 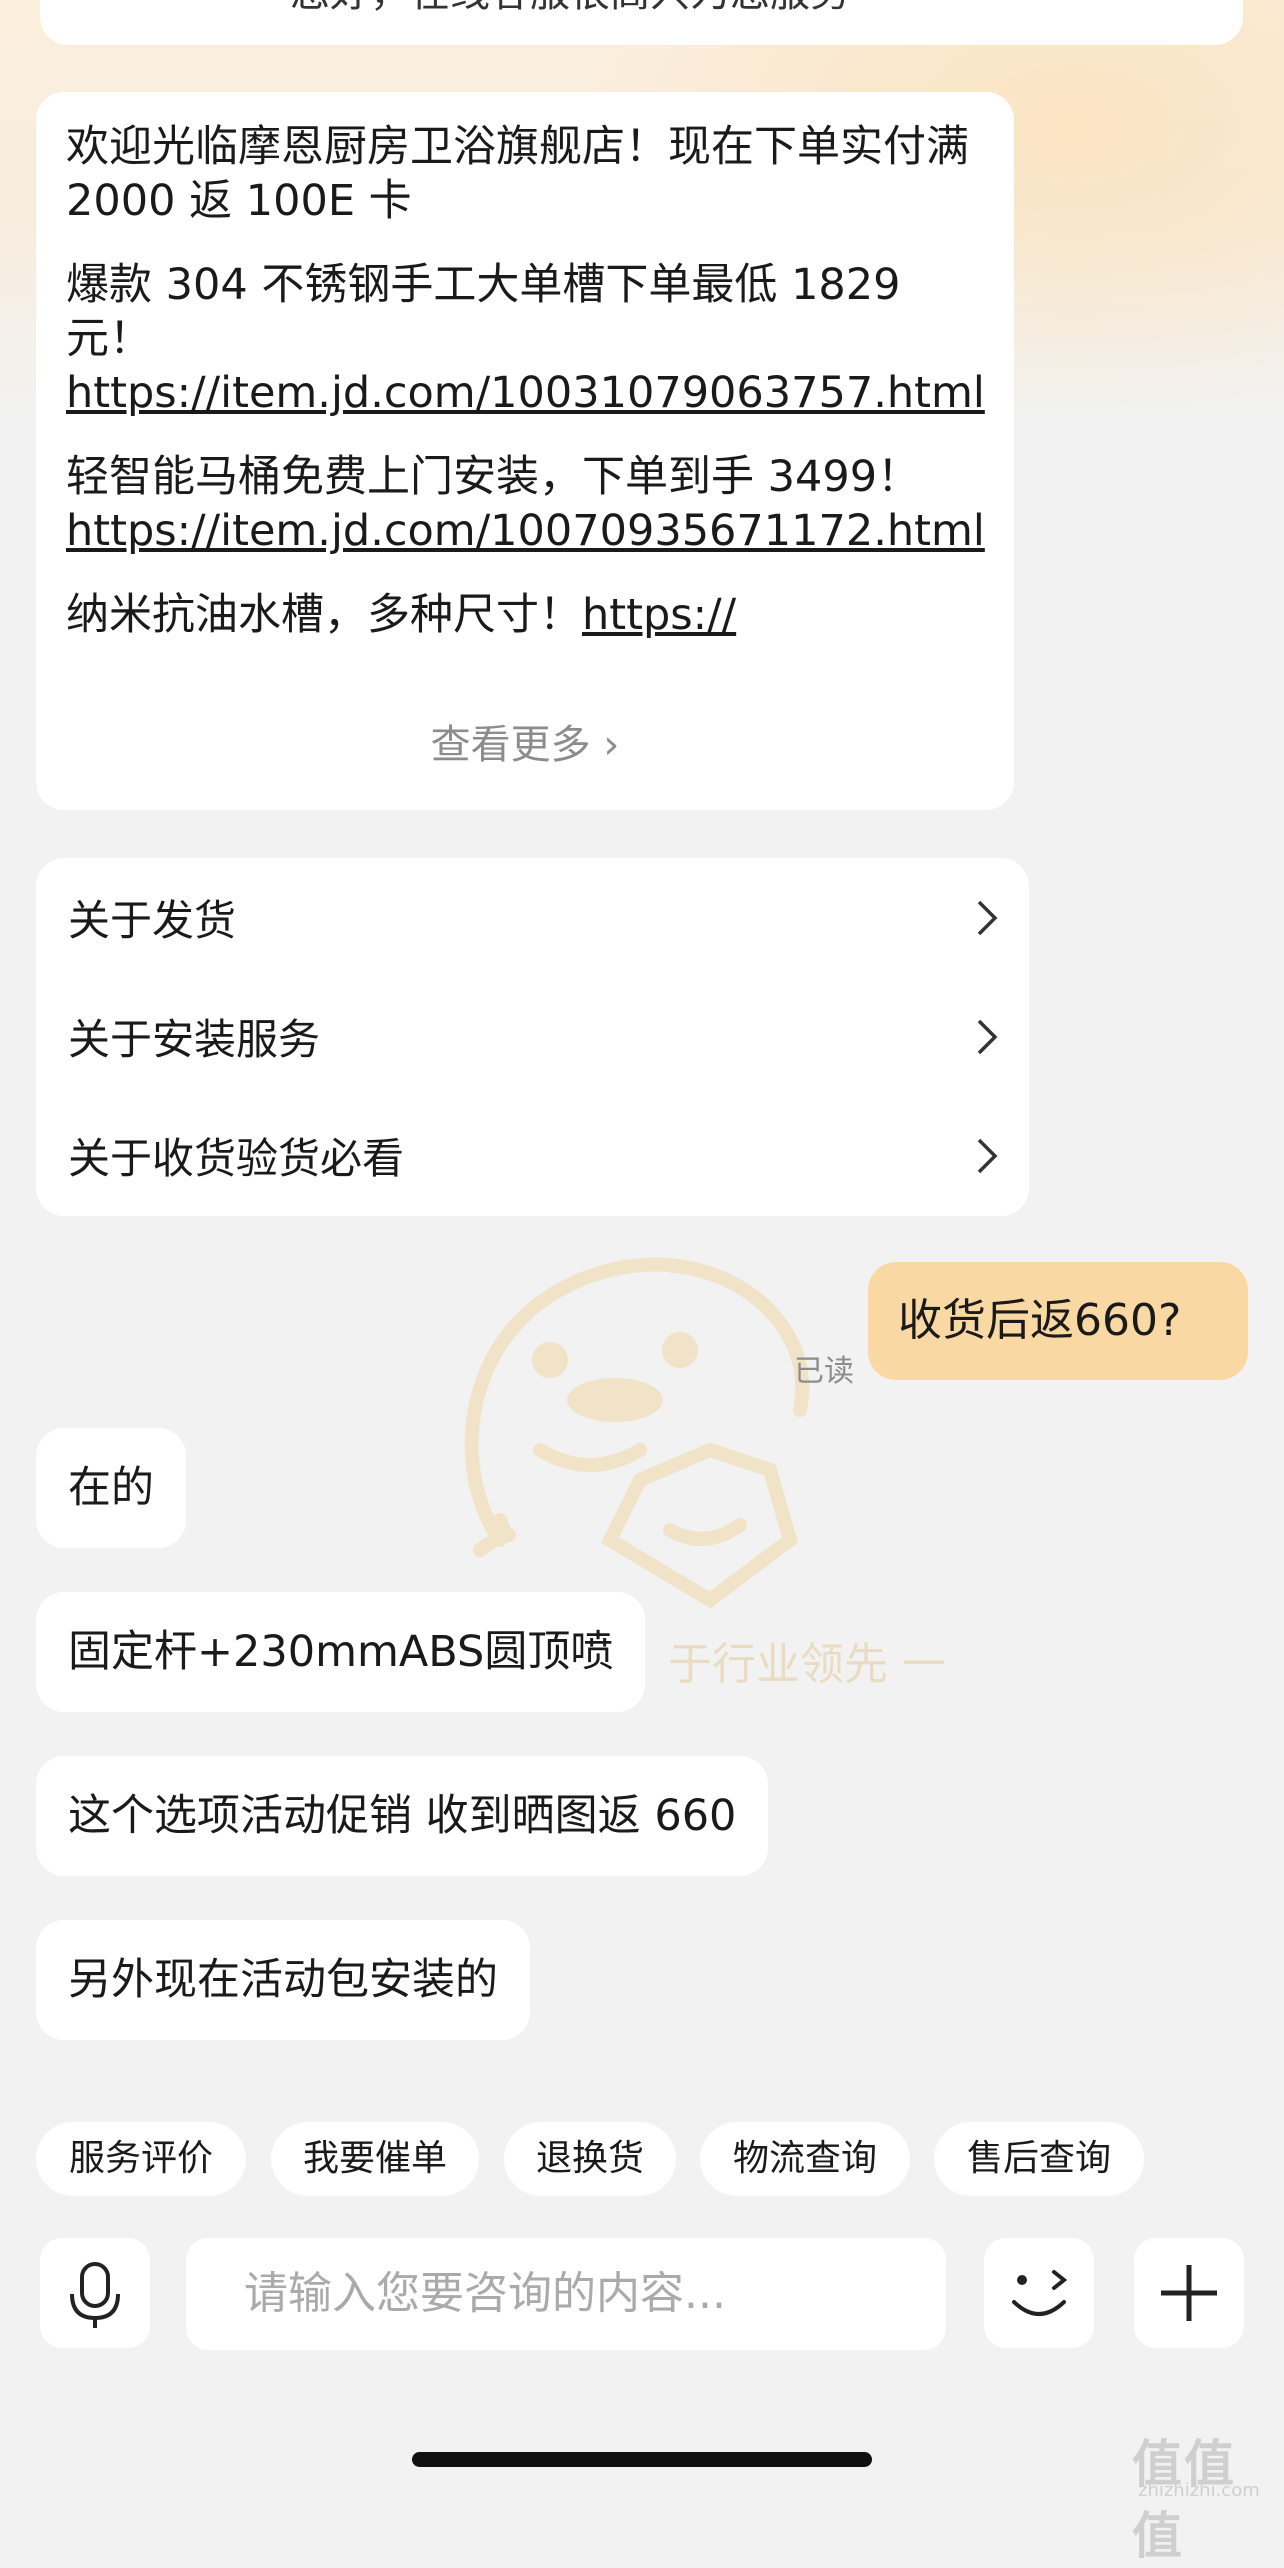 I want to click on site-watermark: 值值值 zhizhizhi.com, so click(x=1196, y=2500).